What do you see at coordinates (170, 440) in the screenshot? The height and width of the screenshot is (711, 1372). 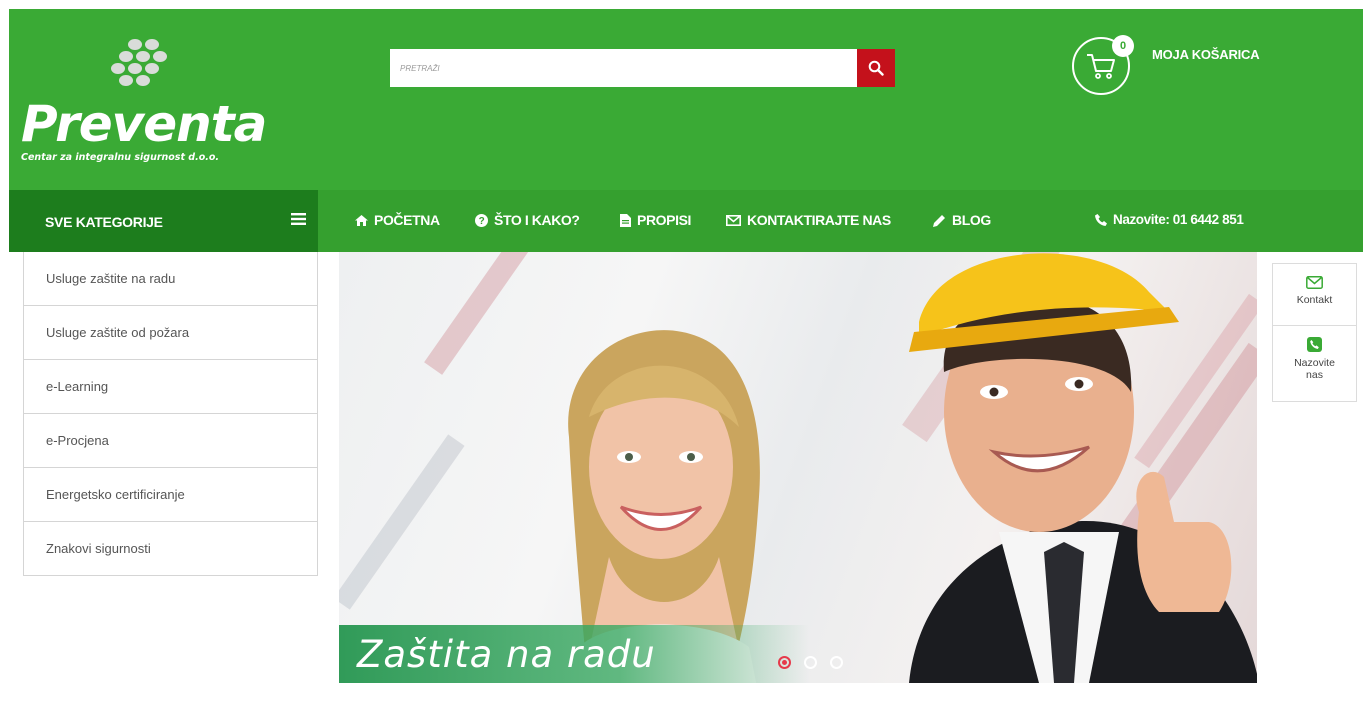 I see `sidebar-item-e-assessment: e-Procjena` at bounding box center [170, 440].